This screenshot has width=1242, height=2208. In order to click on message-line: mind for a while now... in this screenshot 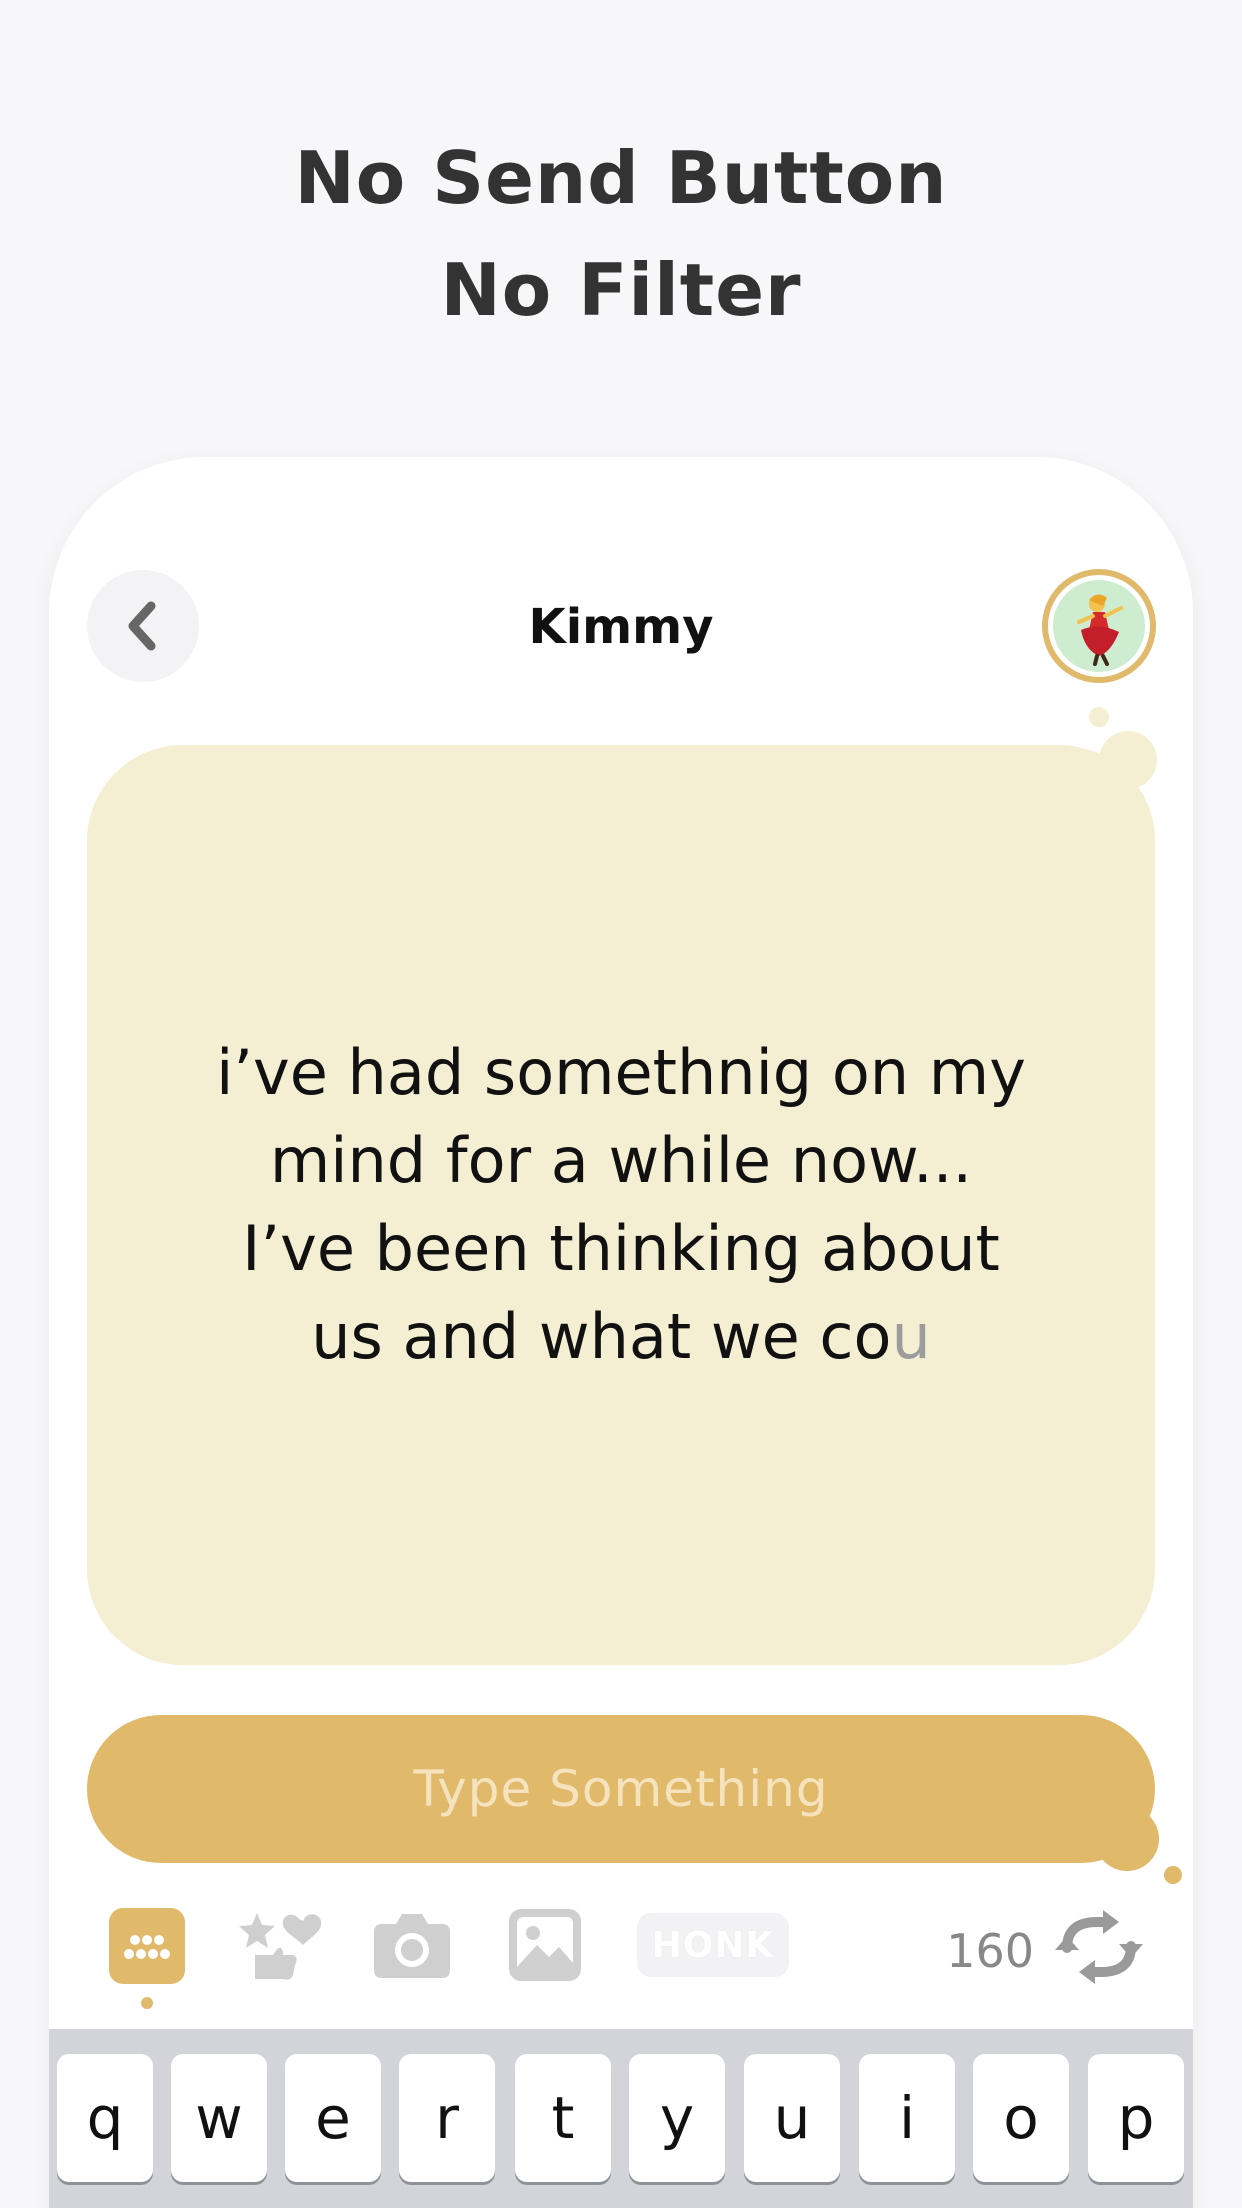, I will do `click(621, 1160)`.